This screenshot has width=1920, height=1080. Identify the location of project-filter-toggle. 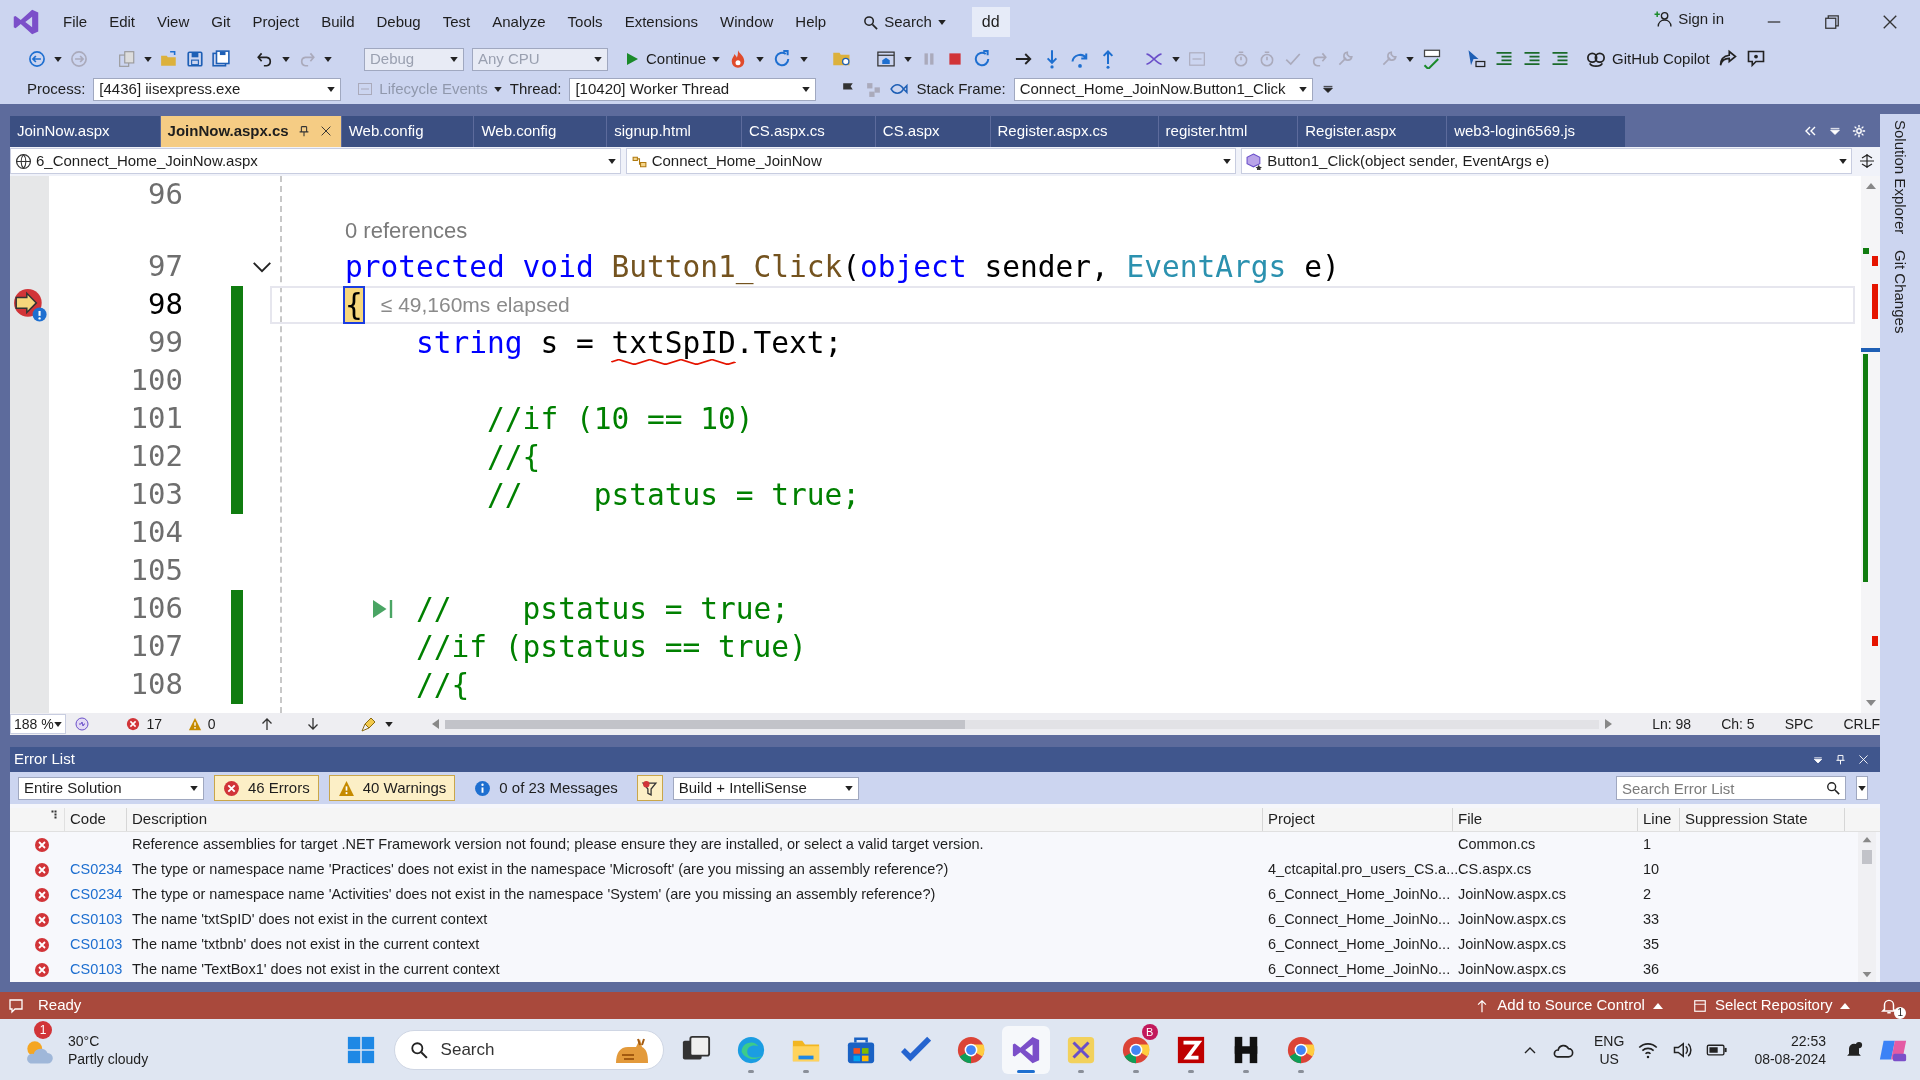
(649, 788).